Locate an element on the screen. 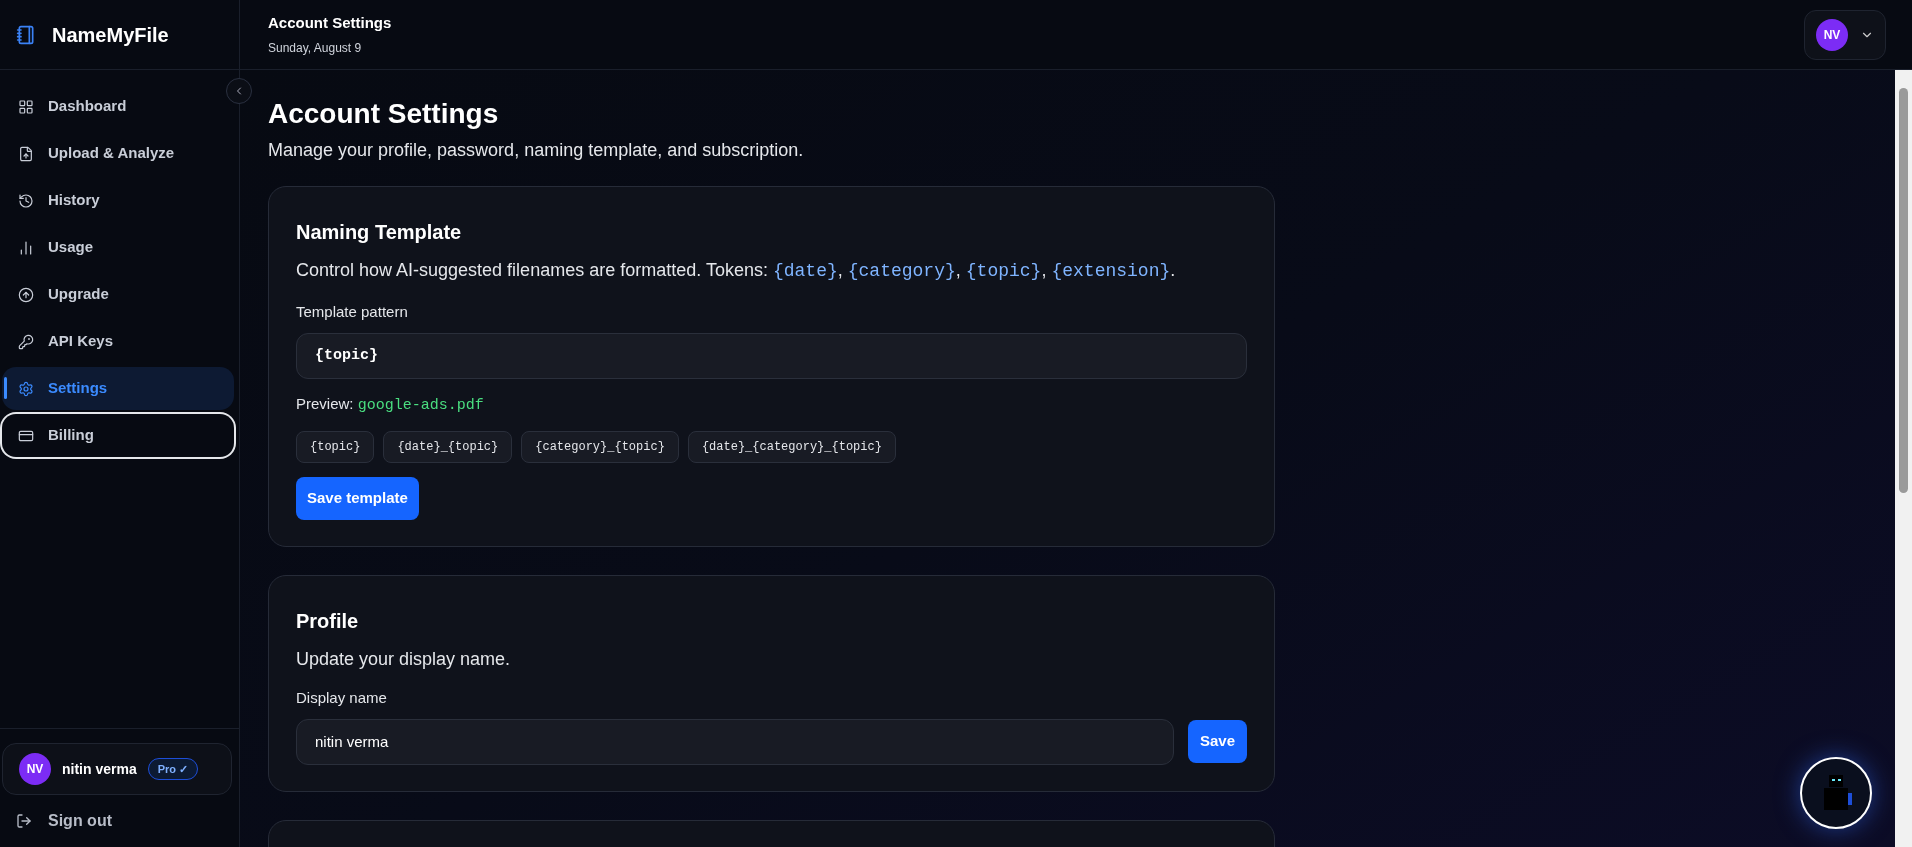 The width and height of the screenshot is (1912, 847). field-label: Template pattern is located at coordinates (352, 312).